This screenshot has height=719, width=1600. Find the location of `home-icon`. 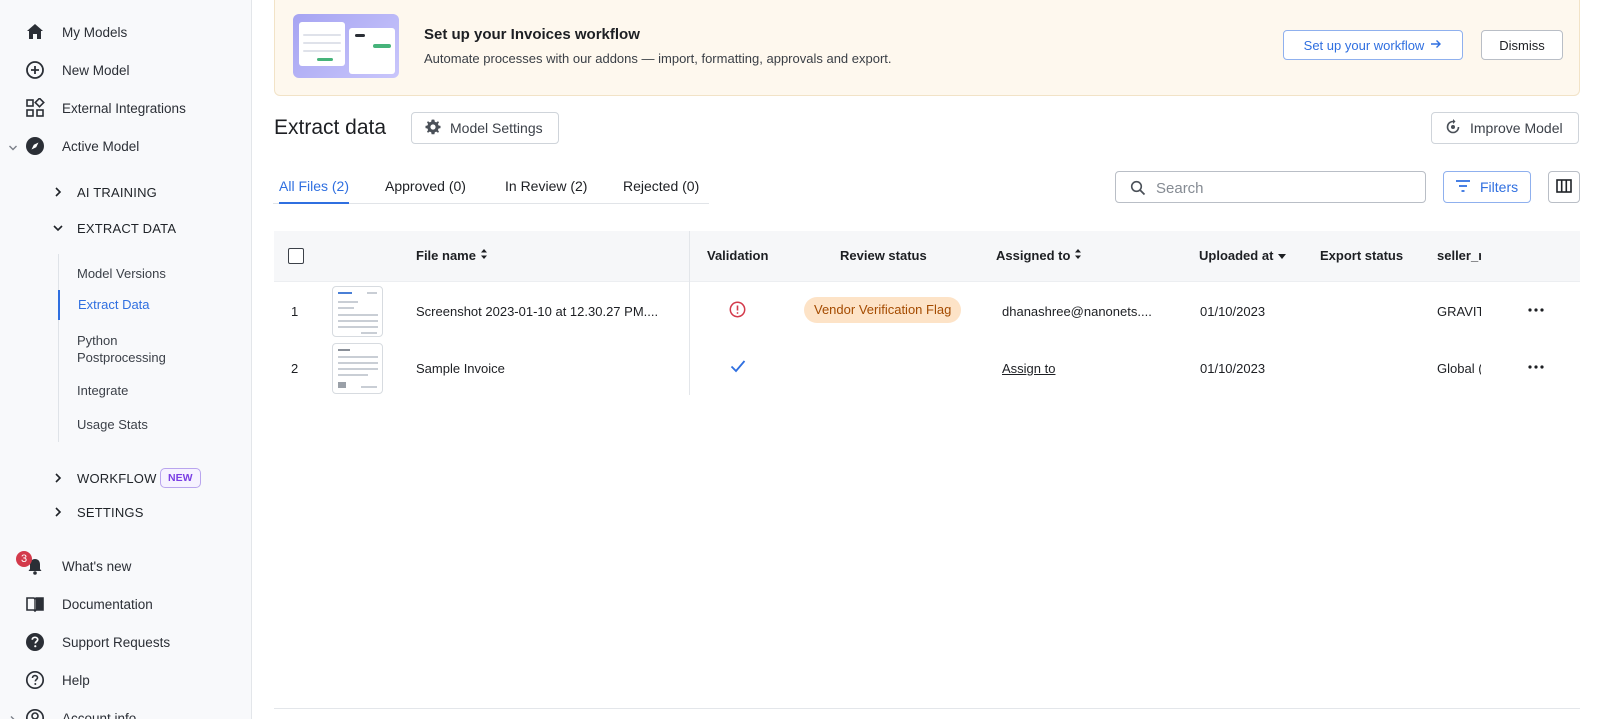

home-icon is located at coordinates (35, 32).